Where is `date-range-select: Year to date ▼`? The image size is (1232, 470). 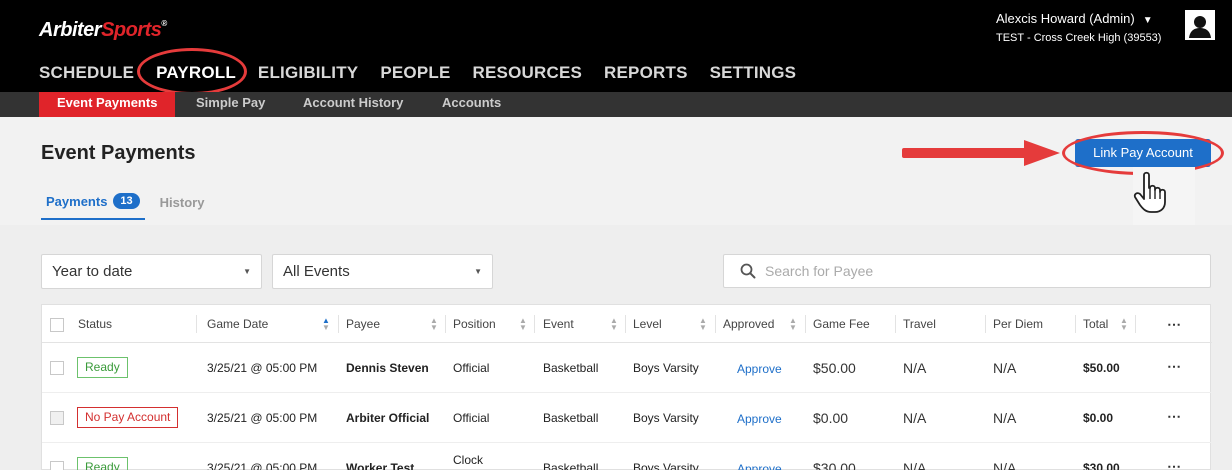 date-range-select: Year to date ▼ is located at coordinates (151, 271).